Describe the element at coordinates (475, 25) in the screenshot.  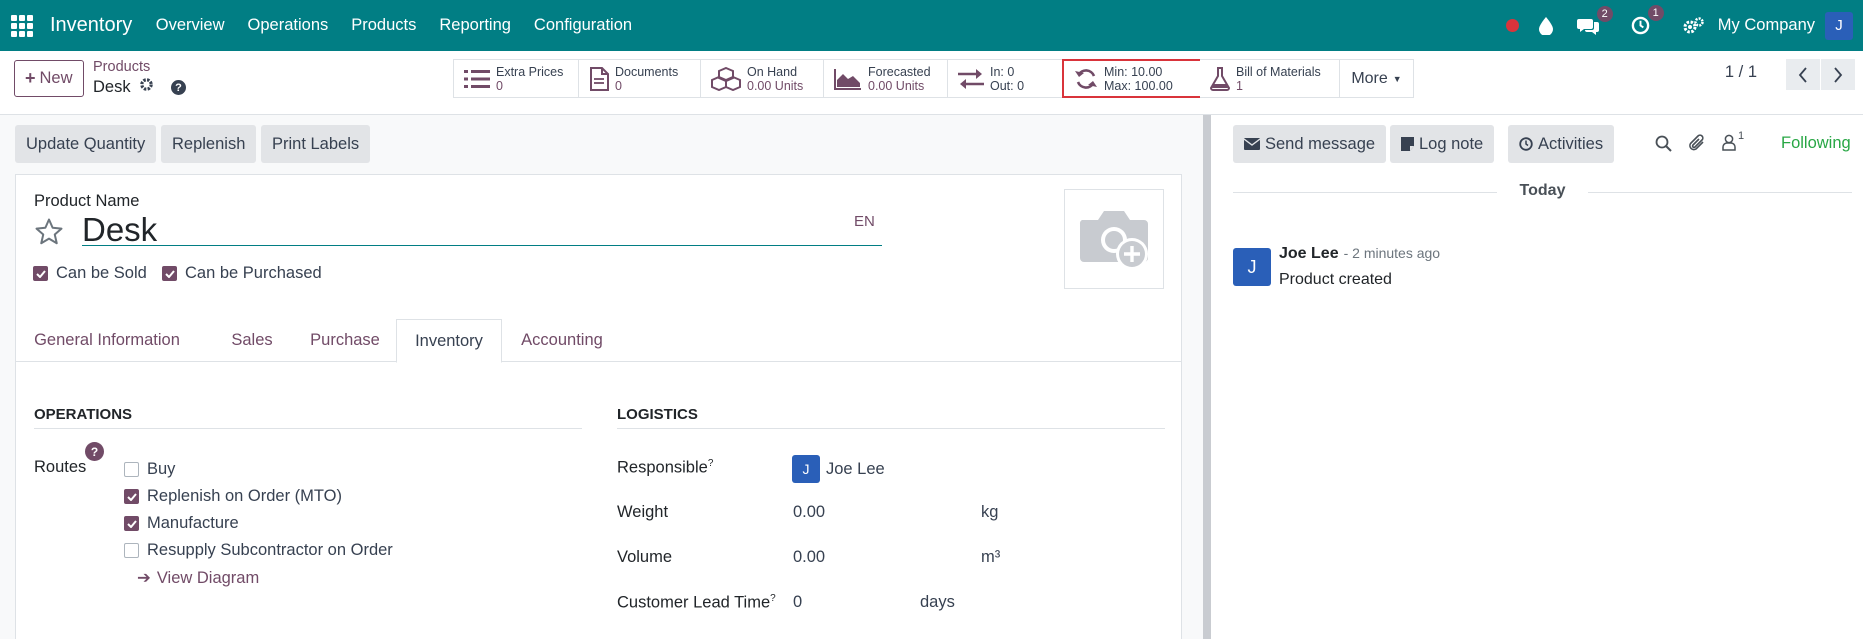
I see `menu-reporting: Reporting` at that location.